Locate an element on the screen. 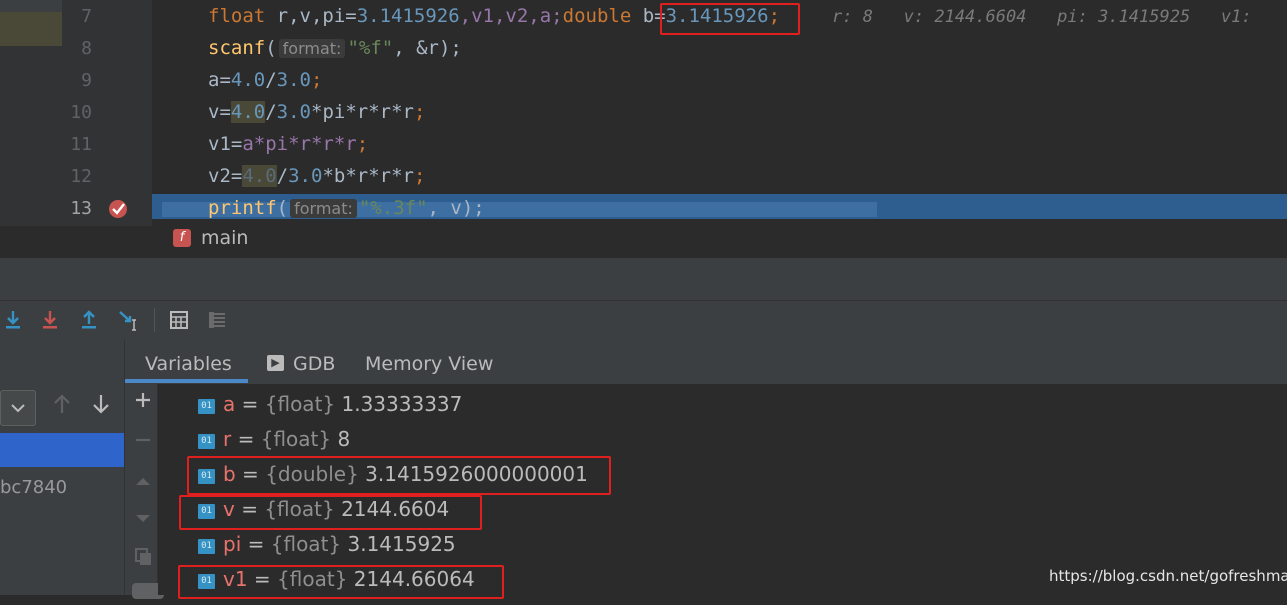 The height and width of the screenshot is (605, 1287). previous-frame-arrow-icon is located at coordinates (62, 407).